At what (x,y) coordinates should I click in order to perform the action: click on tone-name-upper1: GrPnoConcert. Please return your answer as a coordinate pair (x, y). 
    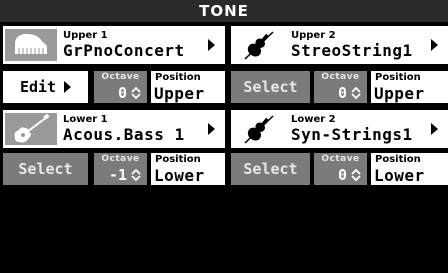
    Looking at the image, I should click on (124, 50).